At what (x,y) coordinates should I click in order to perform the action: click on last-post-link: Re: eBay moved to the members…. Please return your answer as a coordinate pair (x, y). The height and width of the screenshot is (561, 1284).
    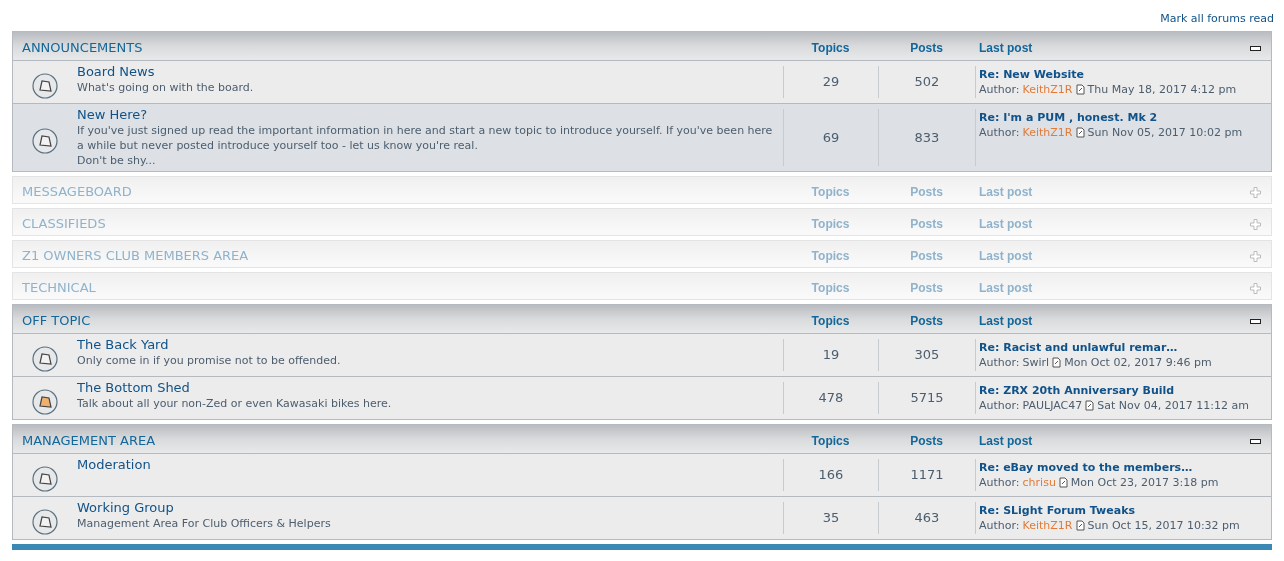
    Looking at the image, I should click on (1125, 467).